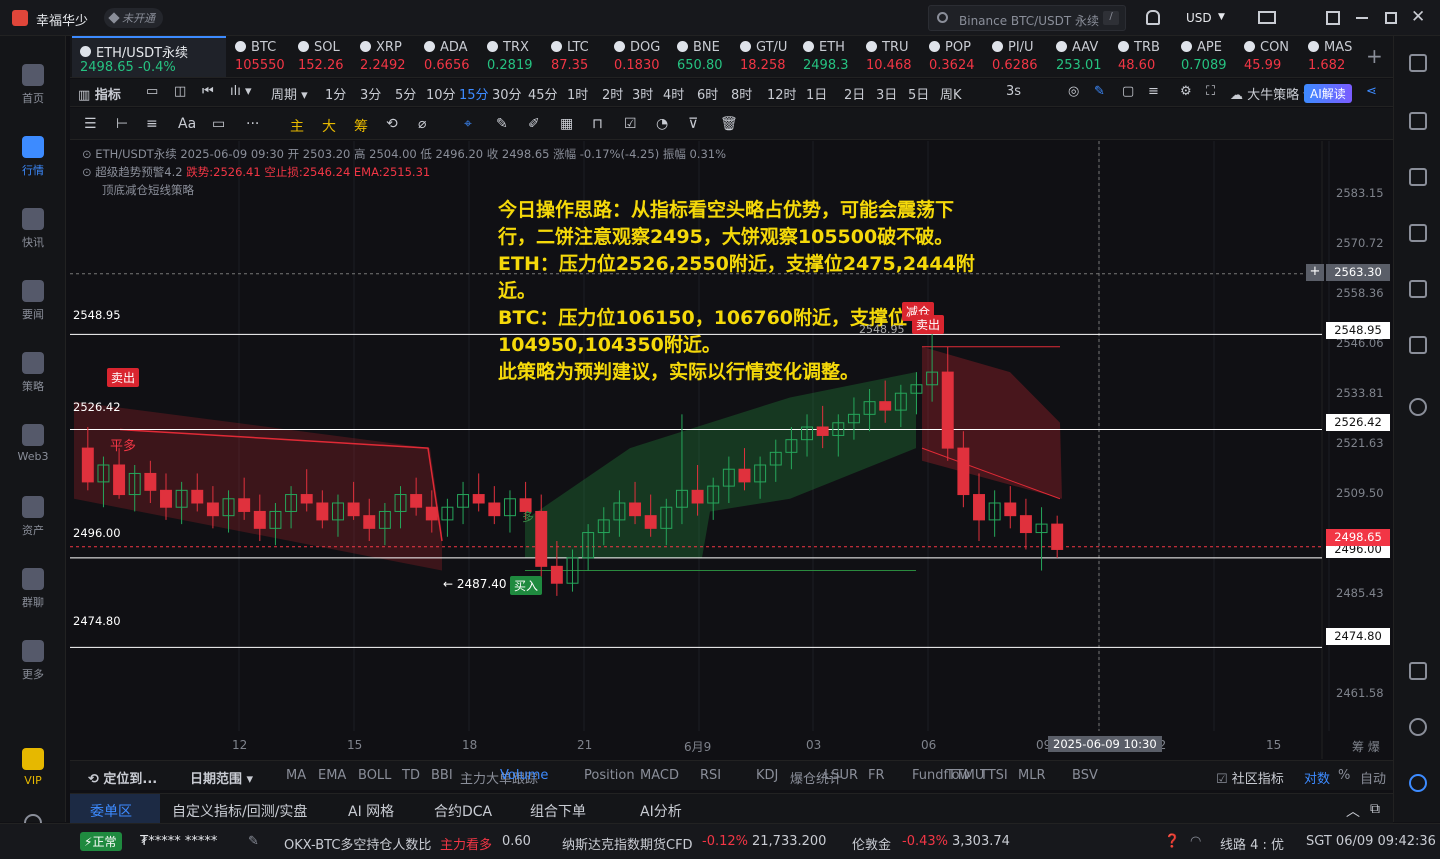  I want to click on ticker-tab-btc: BTC 105550, so click(264, 58).